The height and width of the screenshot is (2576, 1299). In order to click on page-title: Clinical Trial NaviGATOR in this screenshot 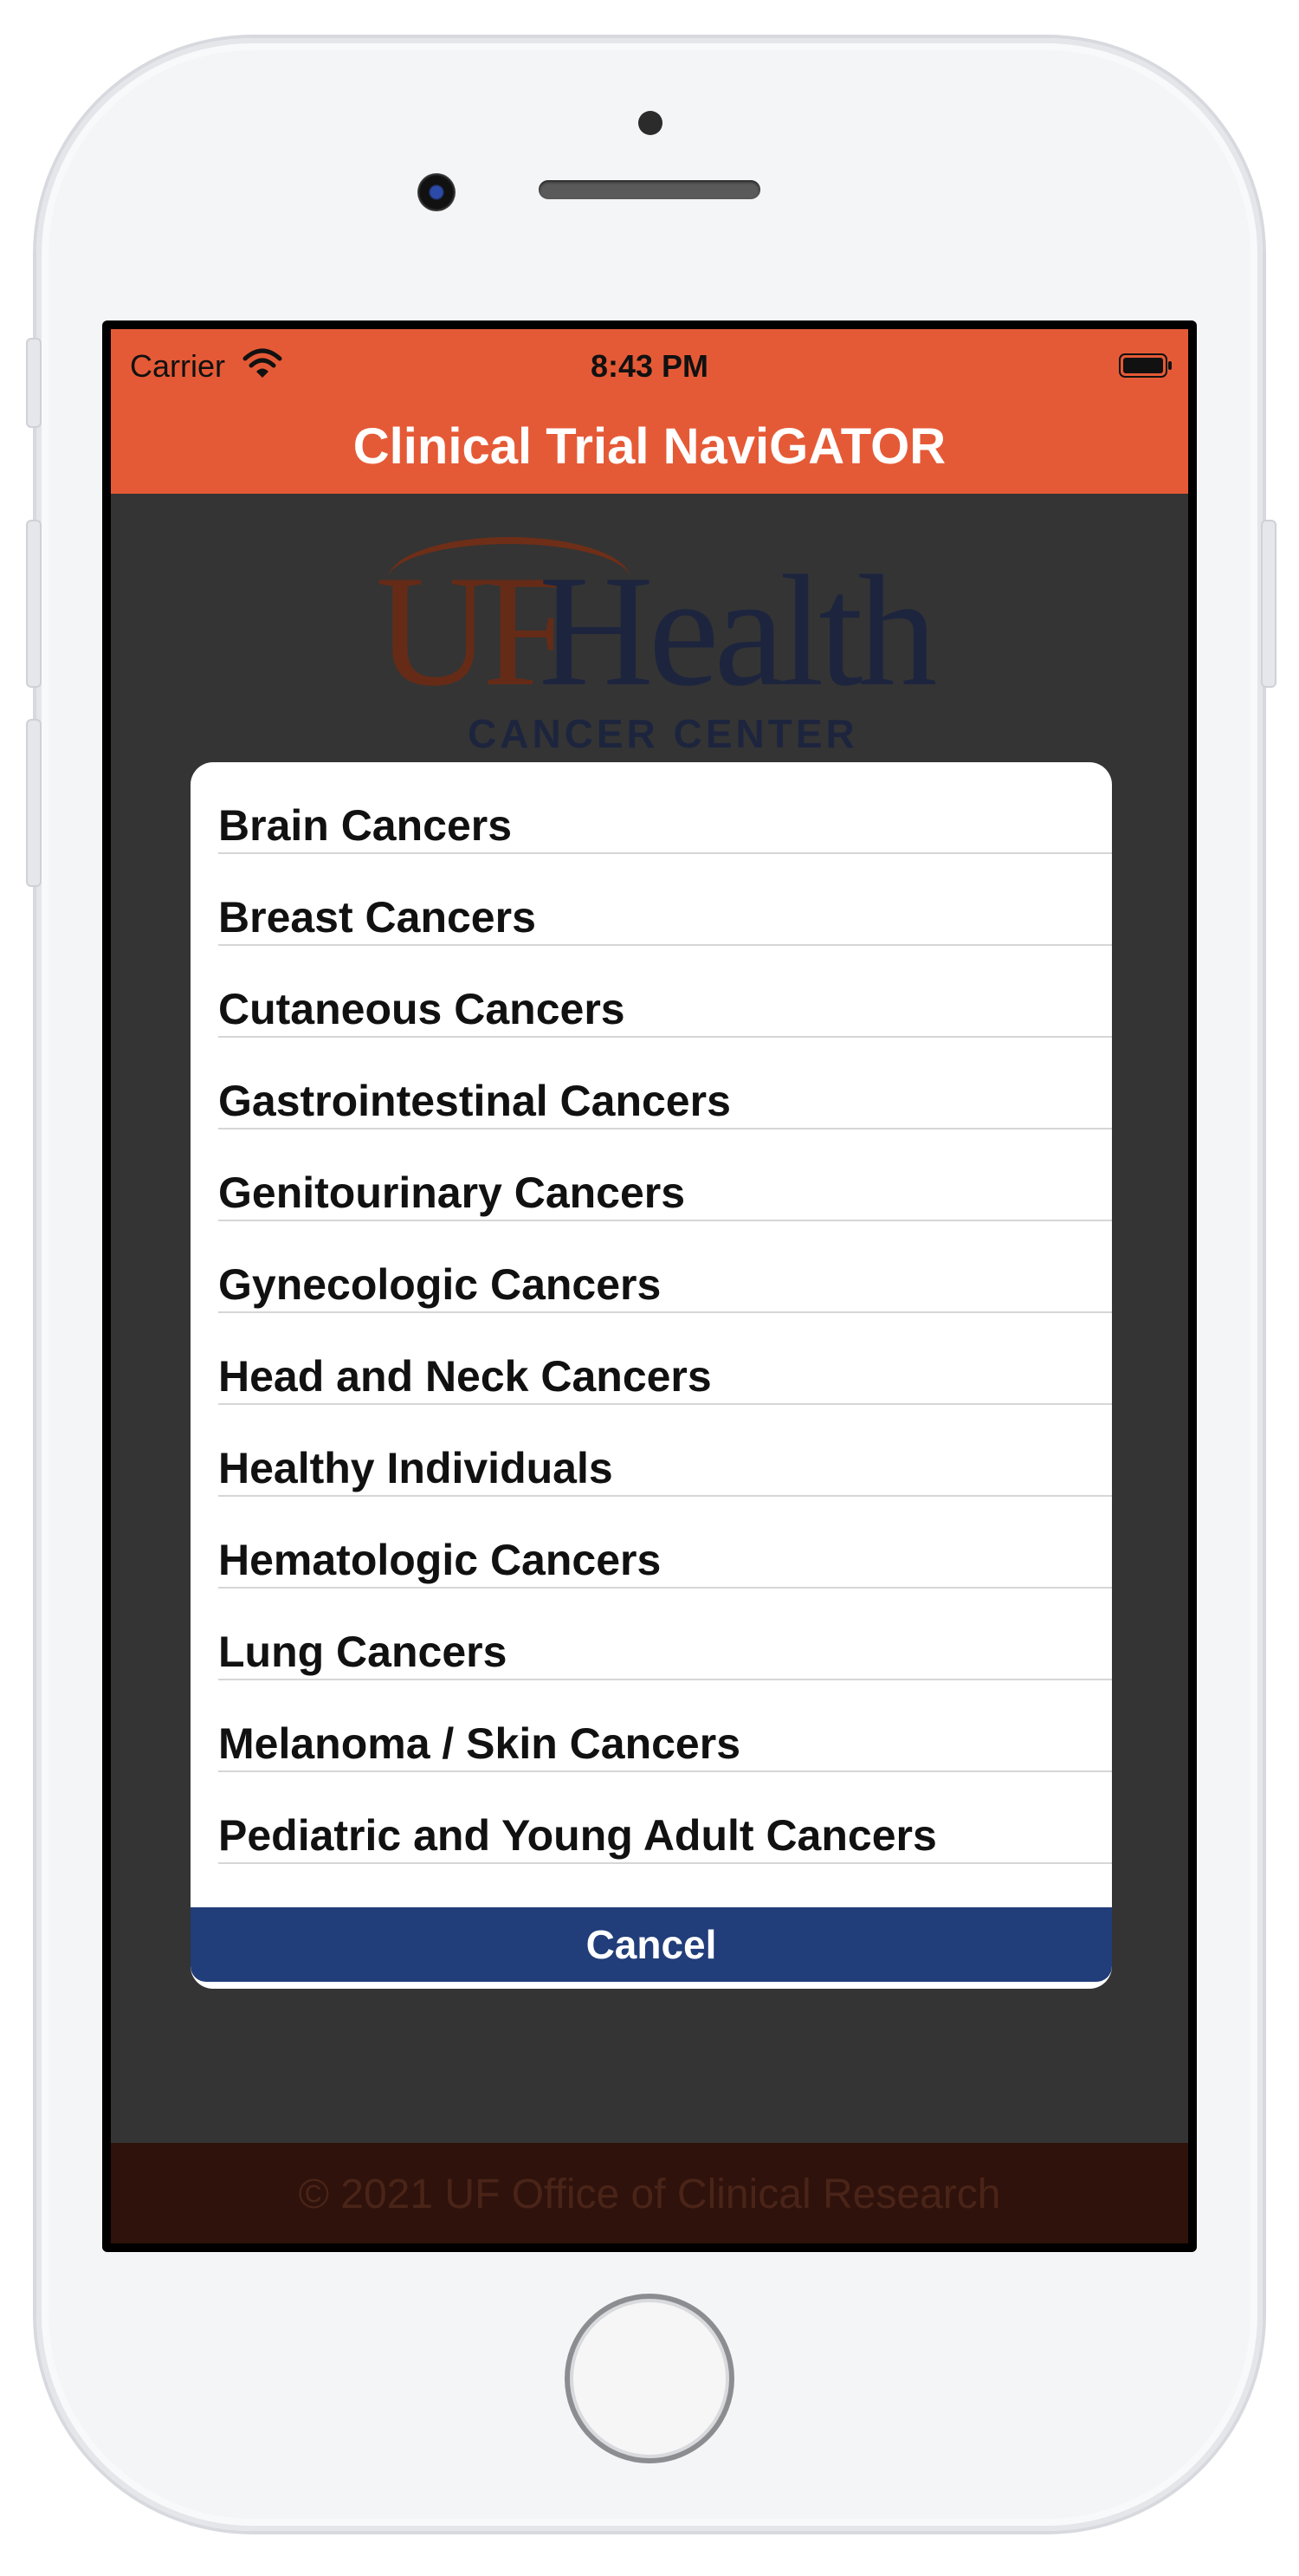, I will do `click(649, 446)`.